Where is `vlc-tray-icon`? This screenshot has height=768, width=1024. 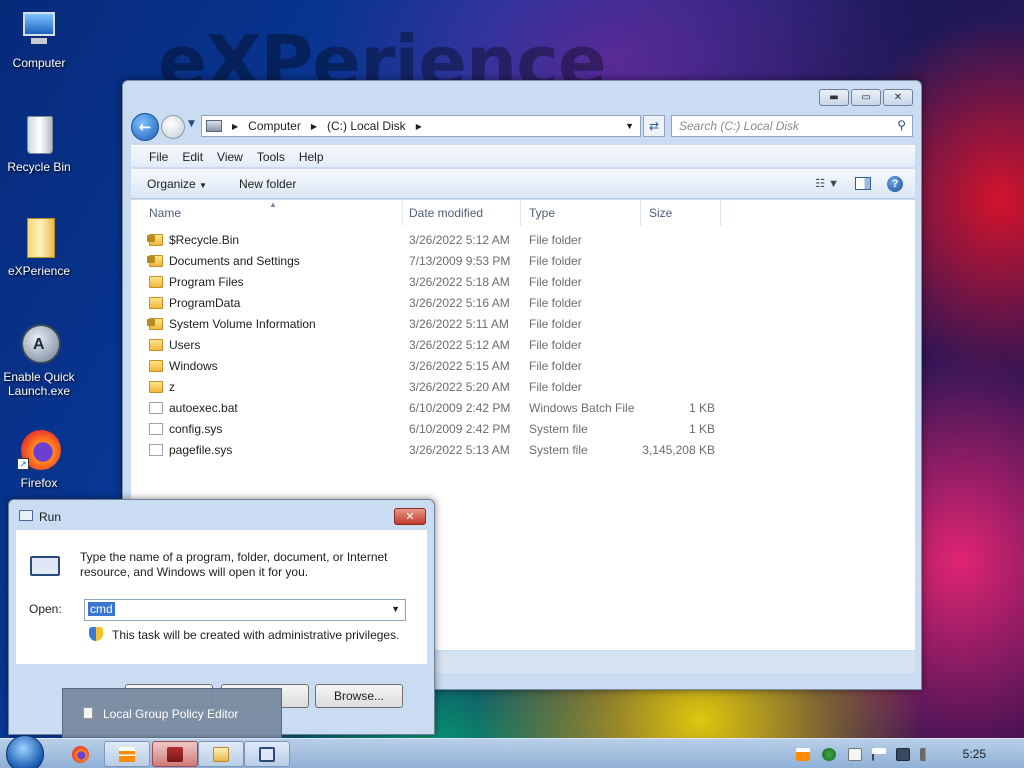 vlc-tray-icon is located at coordinates (803, 754).